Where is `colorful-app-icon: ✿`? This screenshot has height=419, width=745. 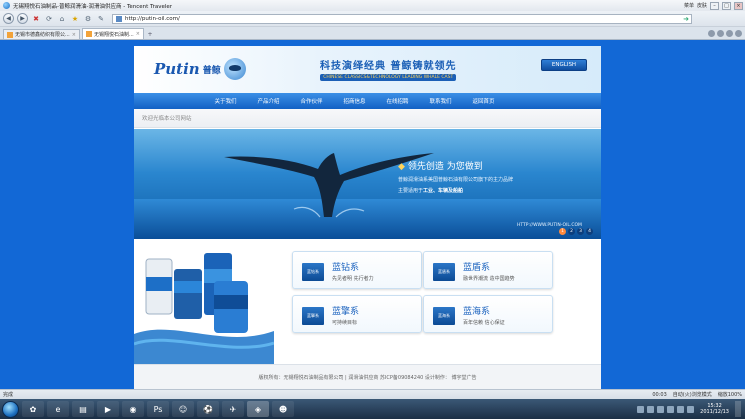
colorful-app-icon: ✿ is located at coordinates (33, 409).